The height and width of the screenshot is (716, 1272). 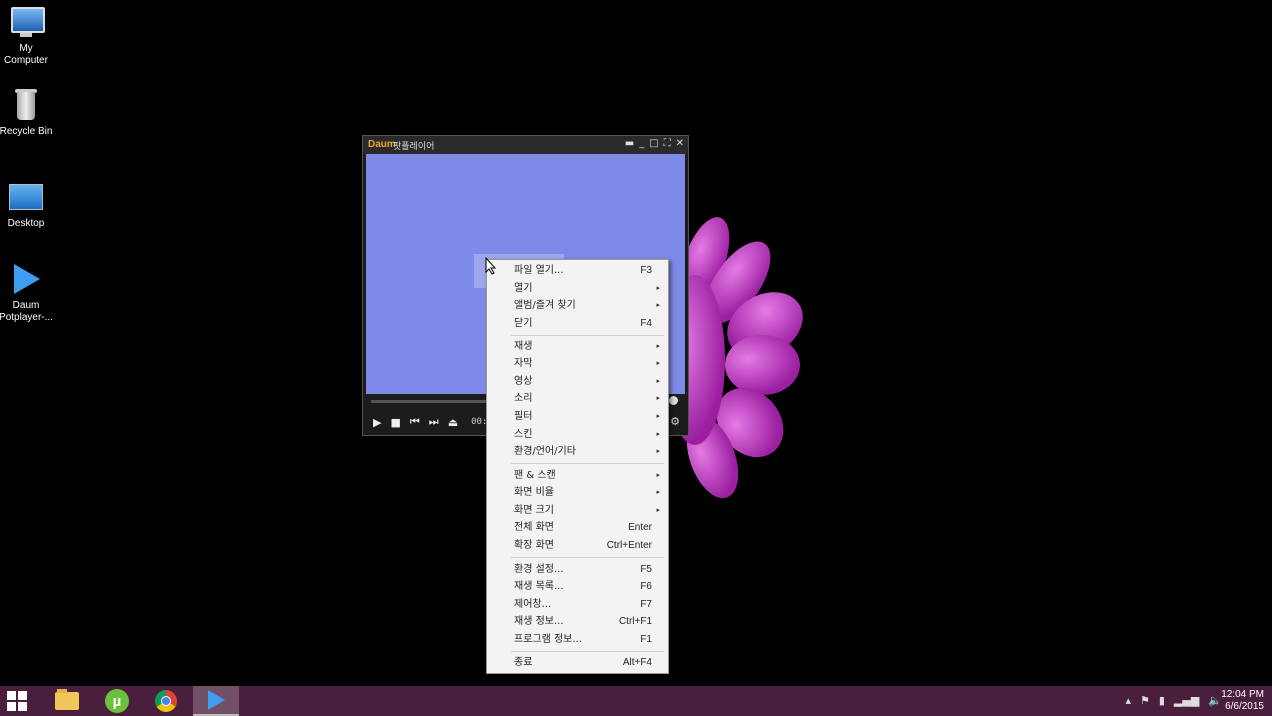 I want to click on menu-item-open: 열기 ▸, so click(x=577, y=288).